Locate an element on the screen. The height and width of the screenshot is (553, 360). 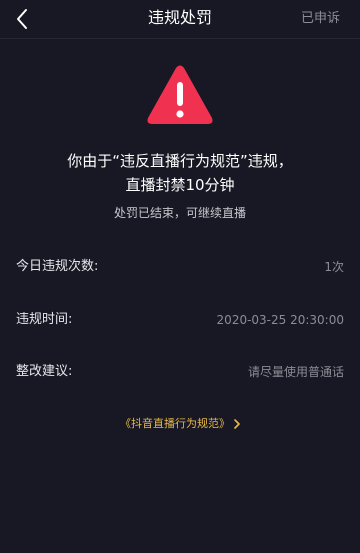
penalty-message: 直播封禁10分钟 is located at coordinates (180, 185).